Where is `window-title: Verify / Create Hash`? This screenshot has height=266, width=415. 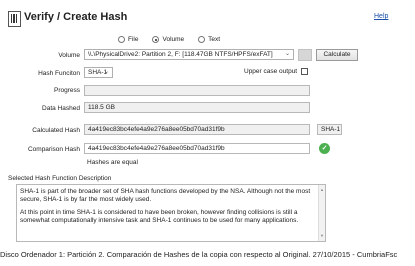
window-title: Verify / Create Hash is located at coordinates (76, 17).